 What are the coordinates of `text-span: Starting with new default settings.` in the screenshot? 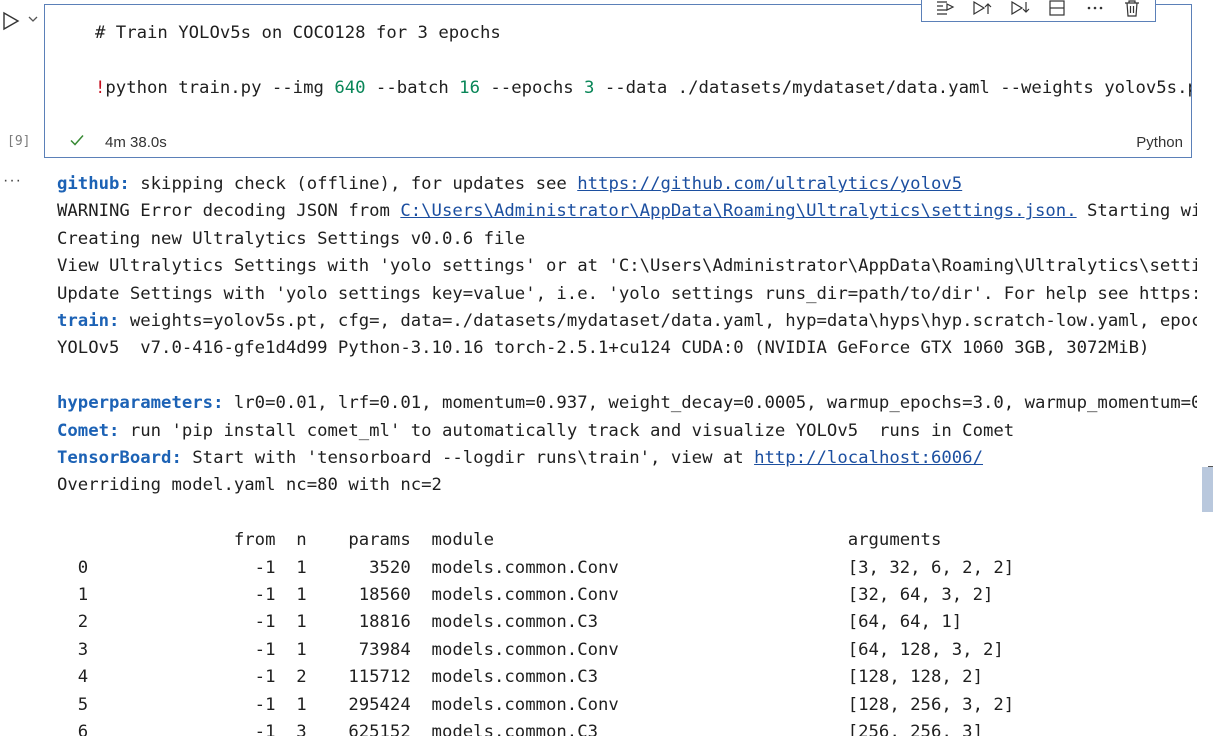 It's located at (1142, 211).